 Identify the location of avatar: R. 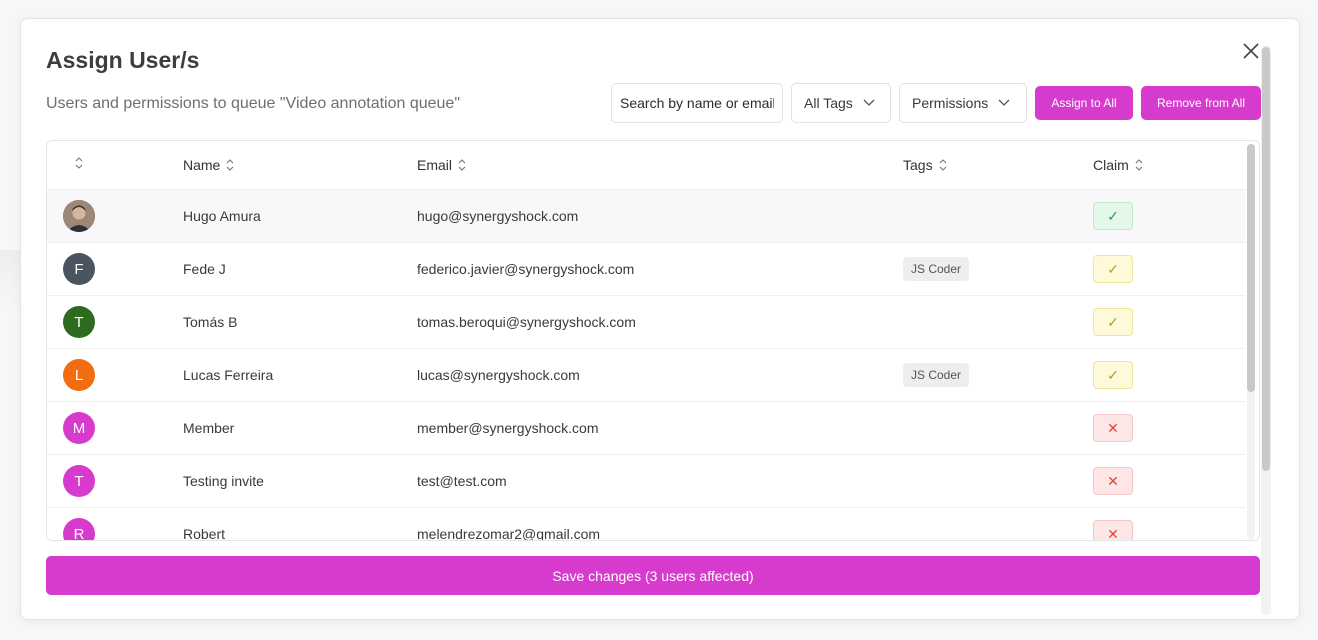
(79, 529).